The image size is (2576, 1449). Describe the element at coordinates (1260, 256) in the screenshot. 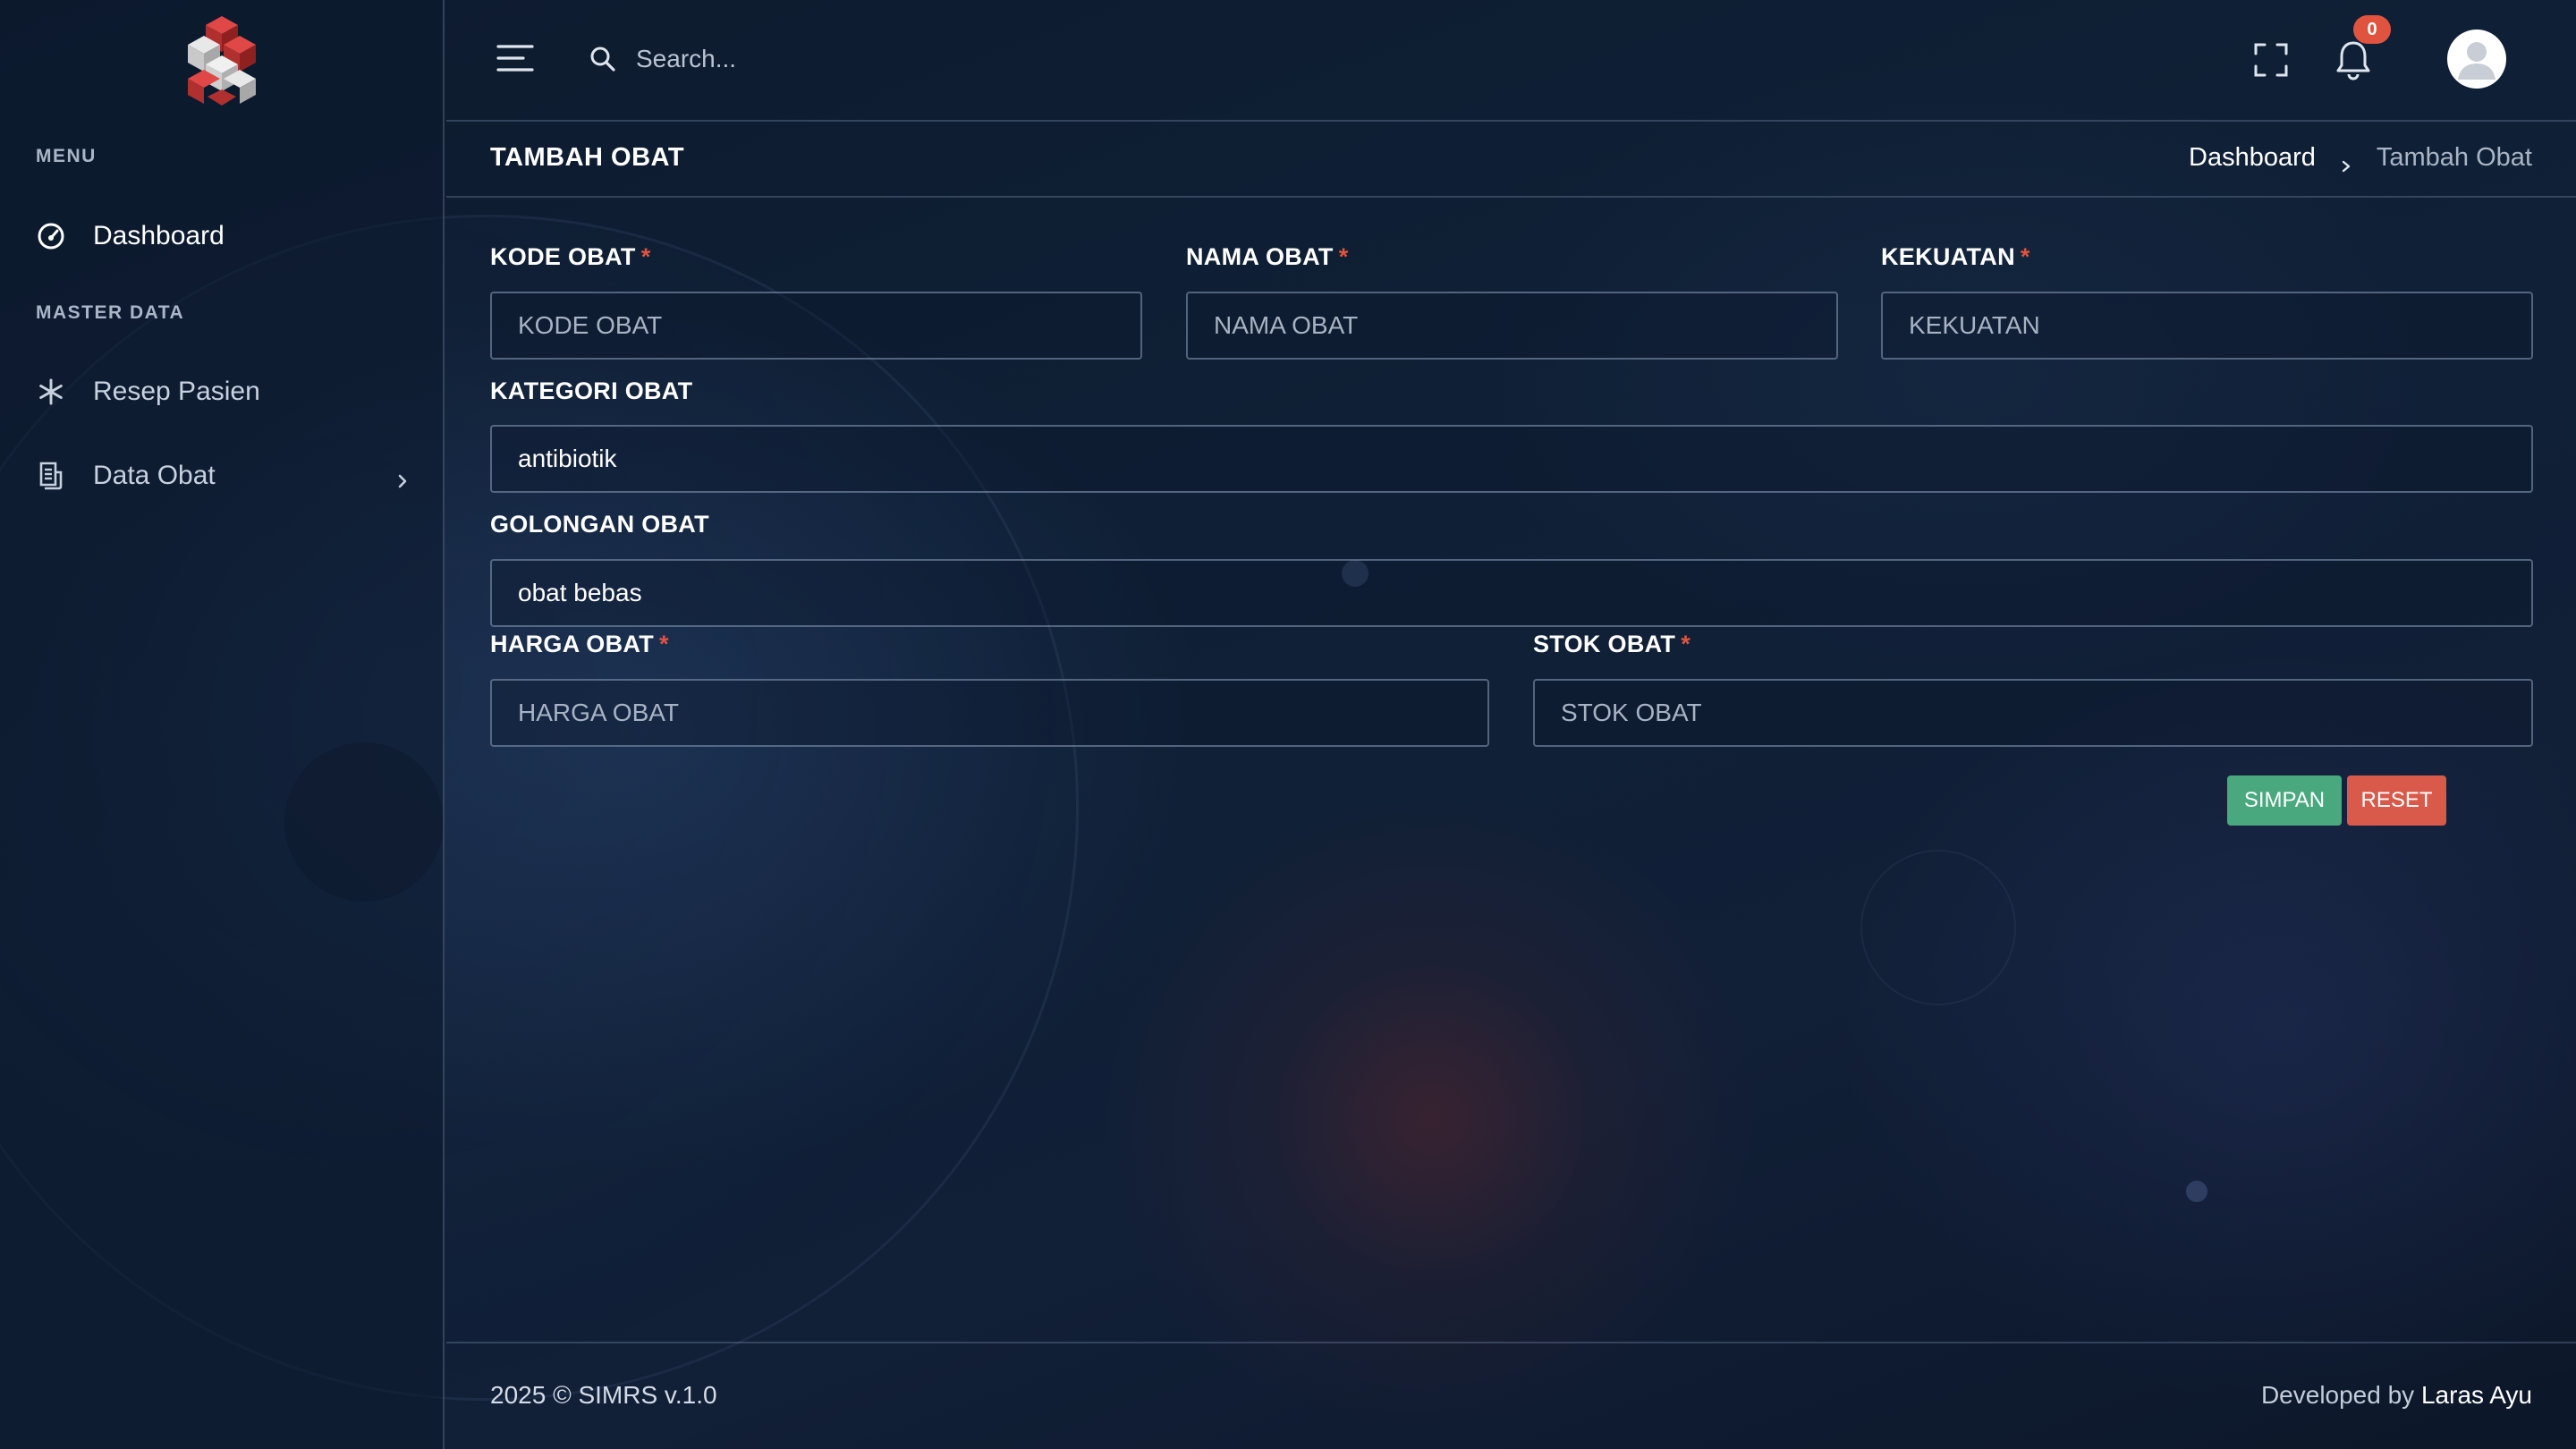

I see `nama-obat-label-text: NAMA OBAT` at that location.